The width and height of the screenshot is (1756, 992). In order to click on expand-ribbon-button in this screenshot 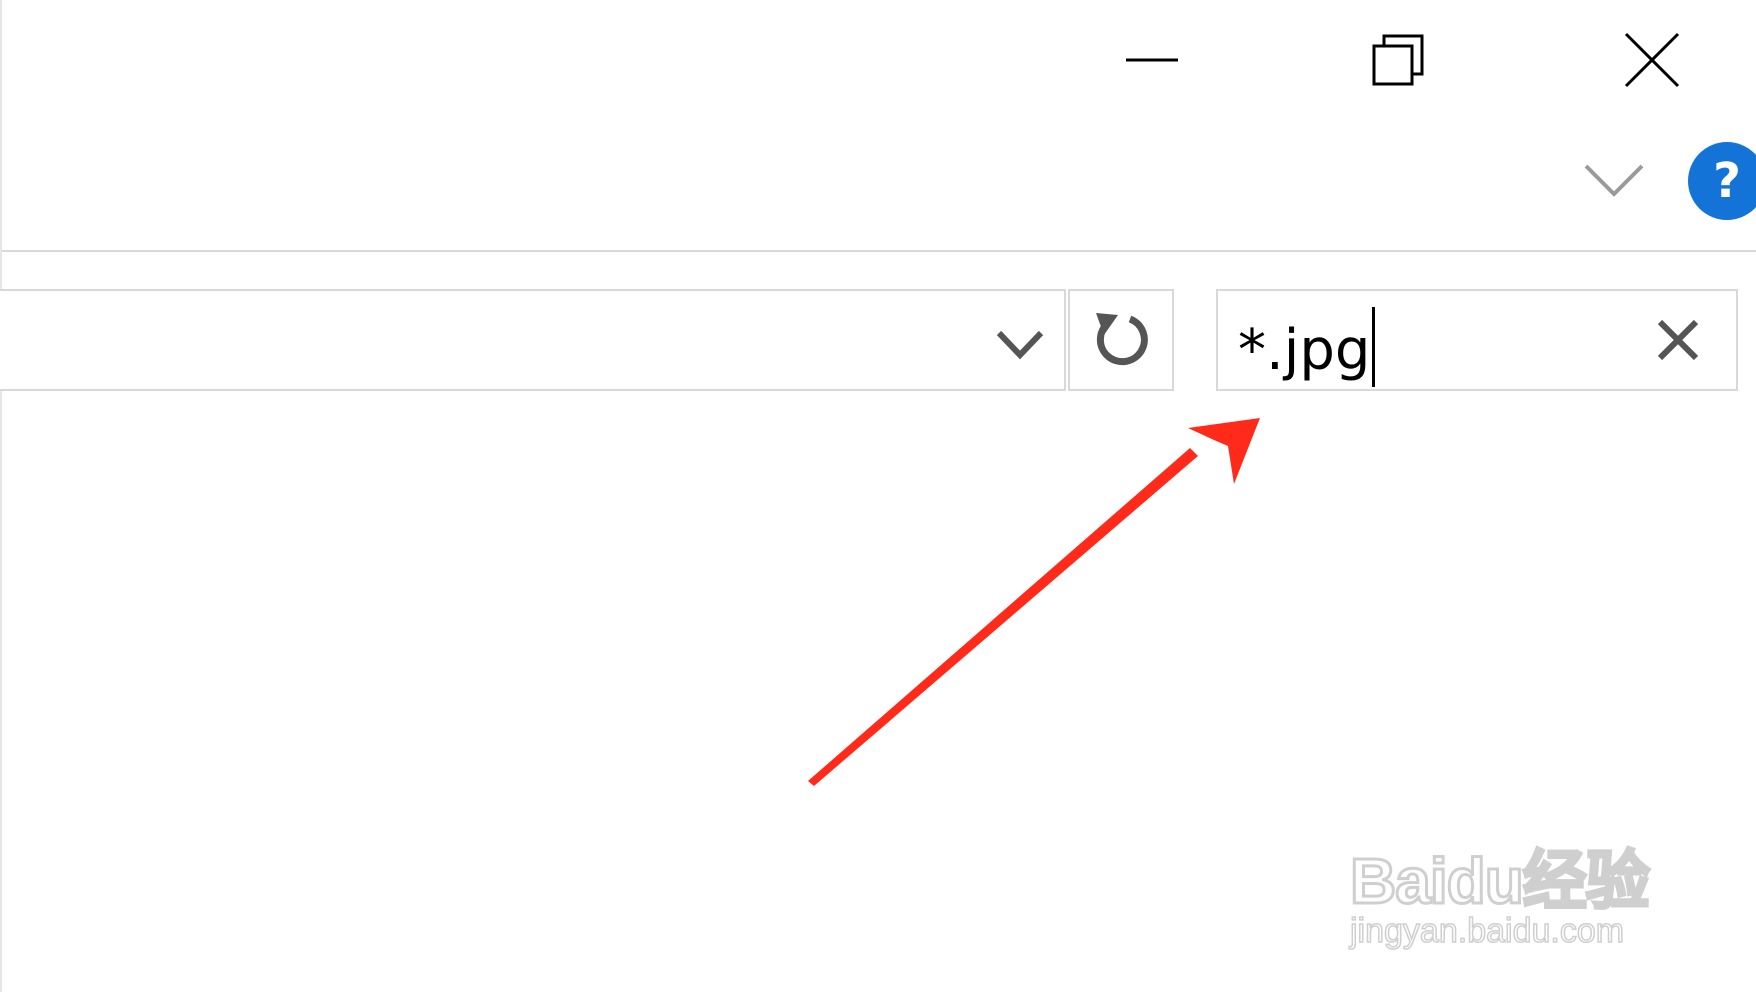, I will do `click(1614, 180)`.